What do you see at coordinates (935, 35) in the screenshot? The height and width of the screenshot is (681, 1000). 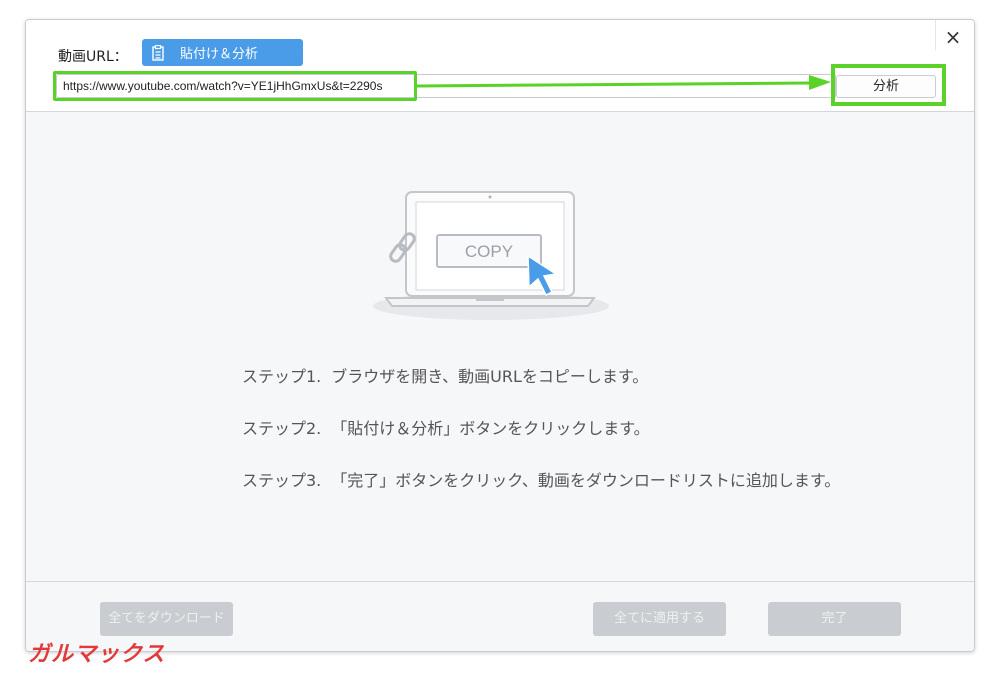 I see `close-separator` at bounding box center [935, 35].